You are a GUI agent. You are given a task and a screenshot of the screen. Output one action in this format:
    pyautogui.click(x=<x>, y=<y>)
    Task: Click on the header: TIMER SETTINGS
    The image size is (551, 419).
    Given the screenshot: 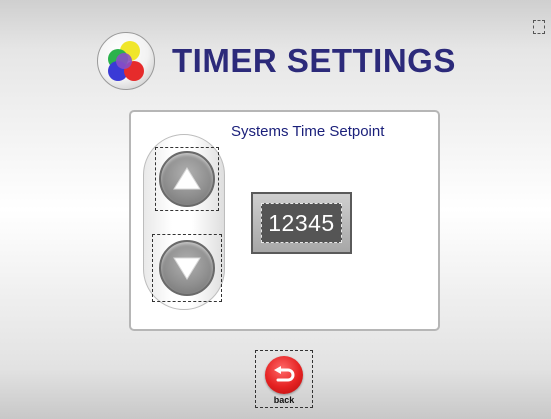 What is the action you would take?
    pyautogui.click(x=276, y=61)
    